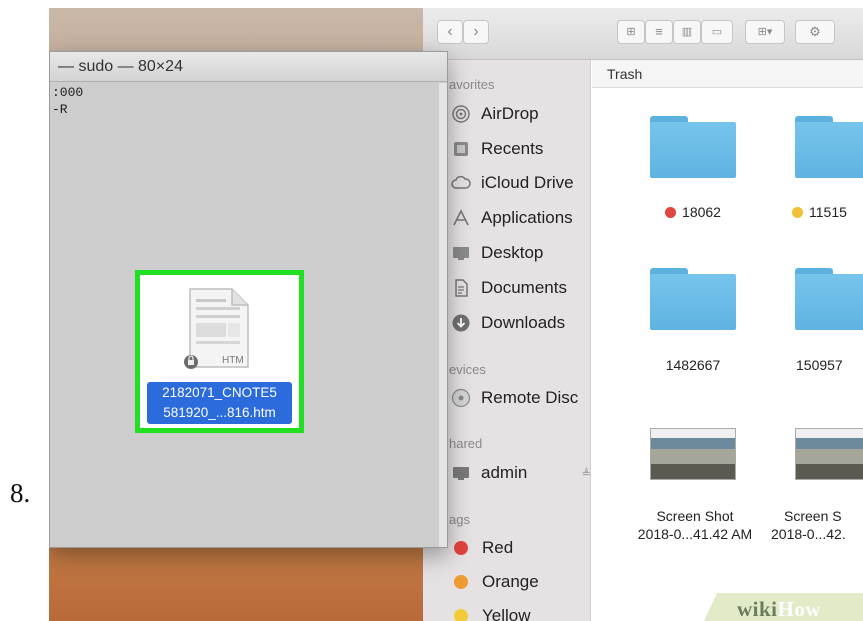 The height and width of the screenshot is (621, 863). What do you see at coordinates (512, 252) in the screenshot?
I see `sidebar-item-label: Desktop` at bounding box center [512, 252].